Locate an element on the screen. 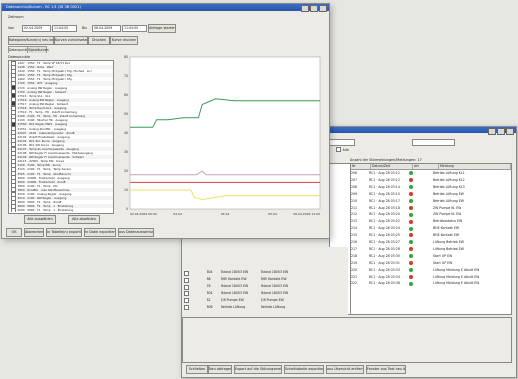  back-window-button: aus Übersicht entfernen is located at coordinates (345, 369).